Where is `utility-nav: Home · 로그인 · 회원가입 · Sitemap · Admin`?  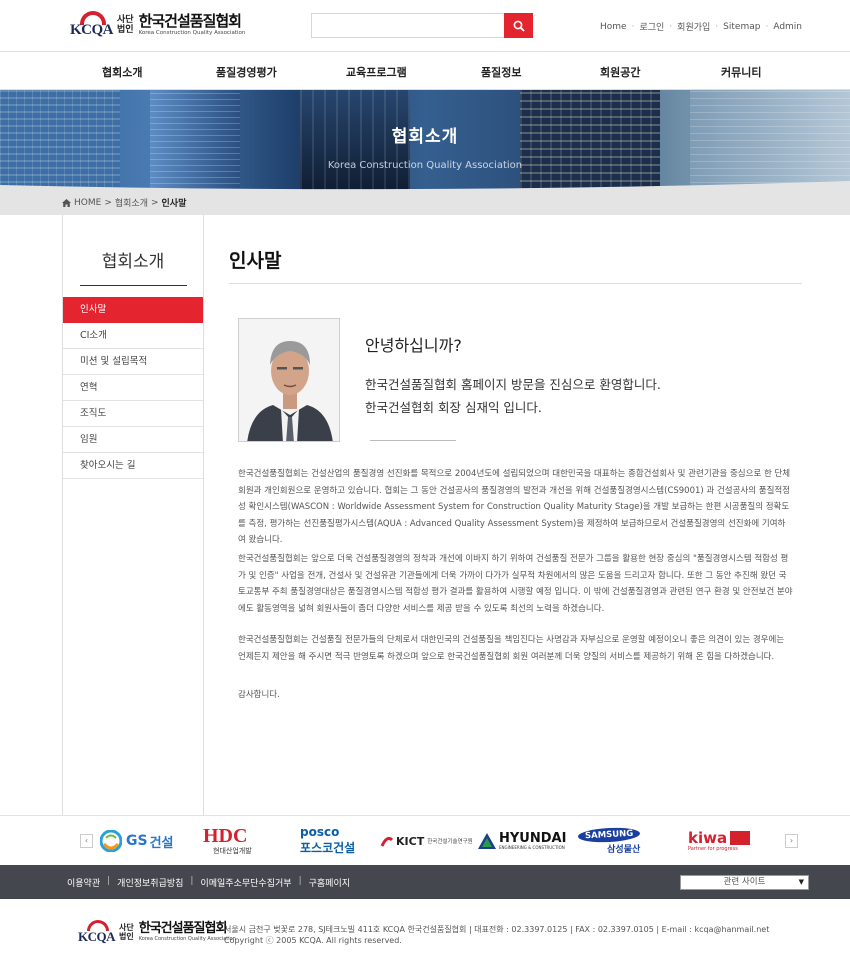
utility-nav: Home · 로그인 · 회원가입 · Sitemap · Admin is located at coordinates (701, 27).